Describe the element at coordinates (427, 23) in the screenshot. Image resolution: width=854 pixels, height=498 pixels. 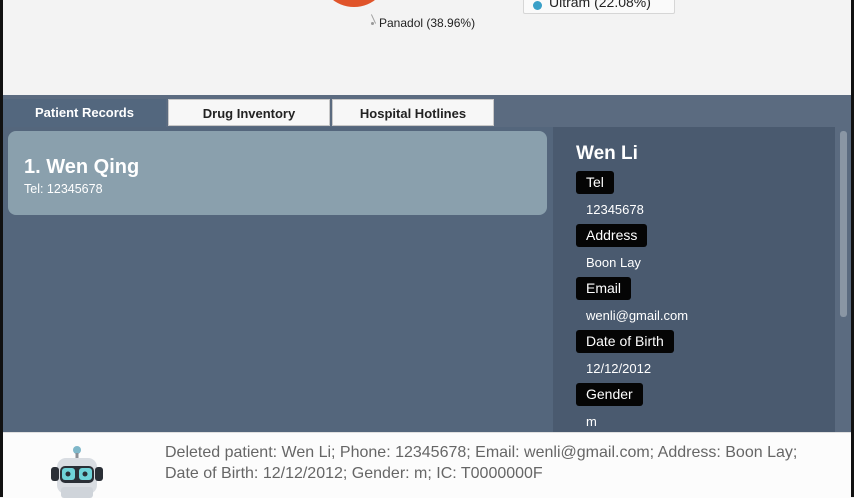
I see `pie-label-panadol: Panadol (38.96%)` at that location.